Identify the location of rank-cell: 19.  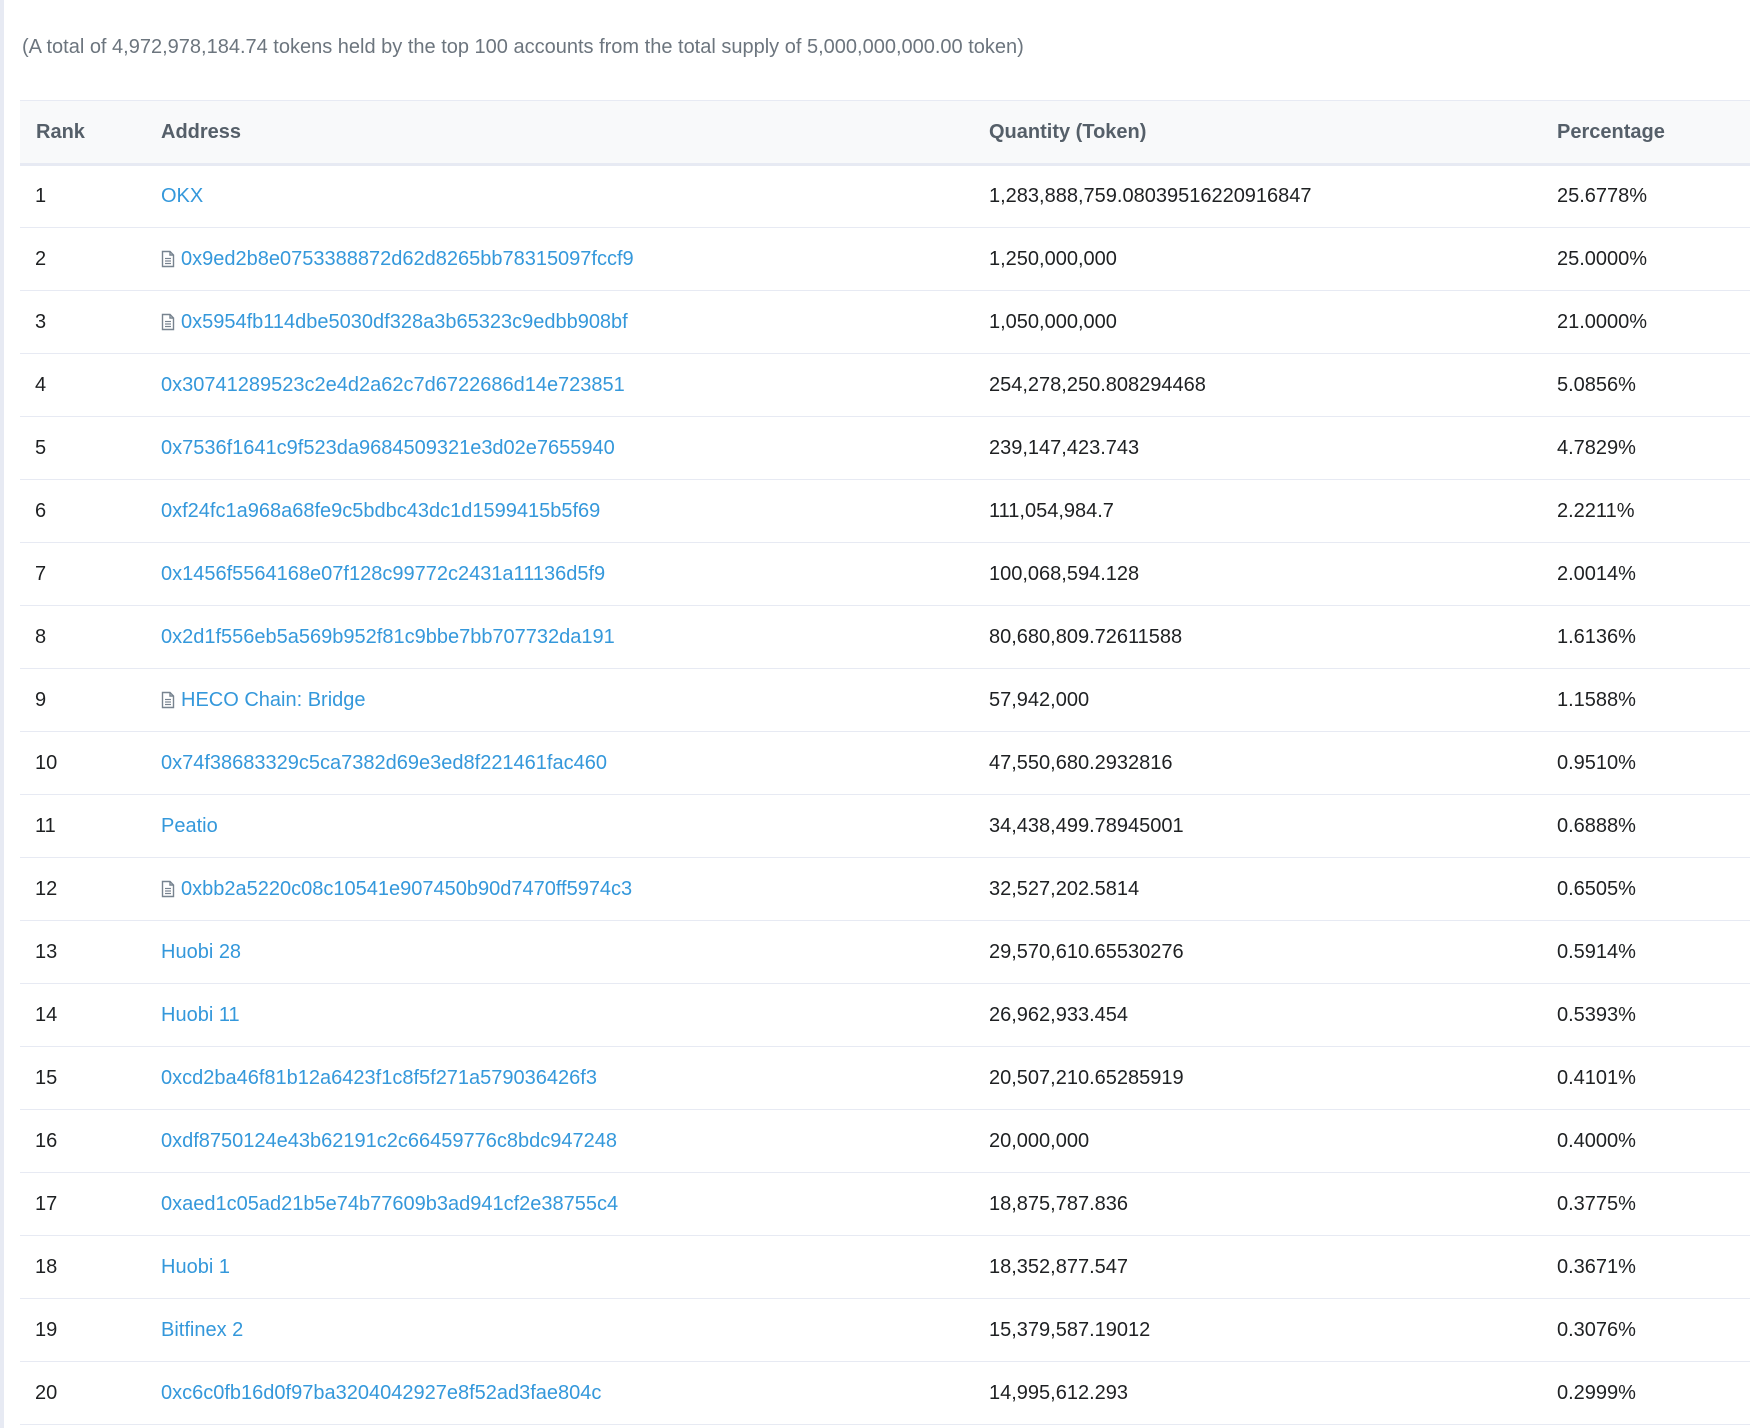
(46, 1329).